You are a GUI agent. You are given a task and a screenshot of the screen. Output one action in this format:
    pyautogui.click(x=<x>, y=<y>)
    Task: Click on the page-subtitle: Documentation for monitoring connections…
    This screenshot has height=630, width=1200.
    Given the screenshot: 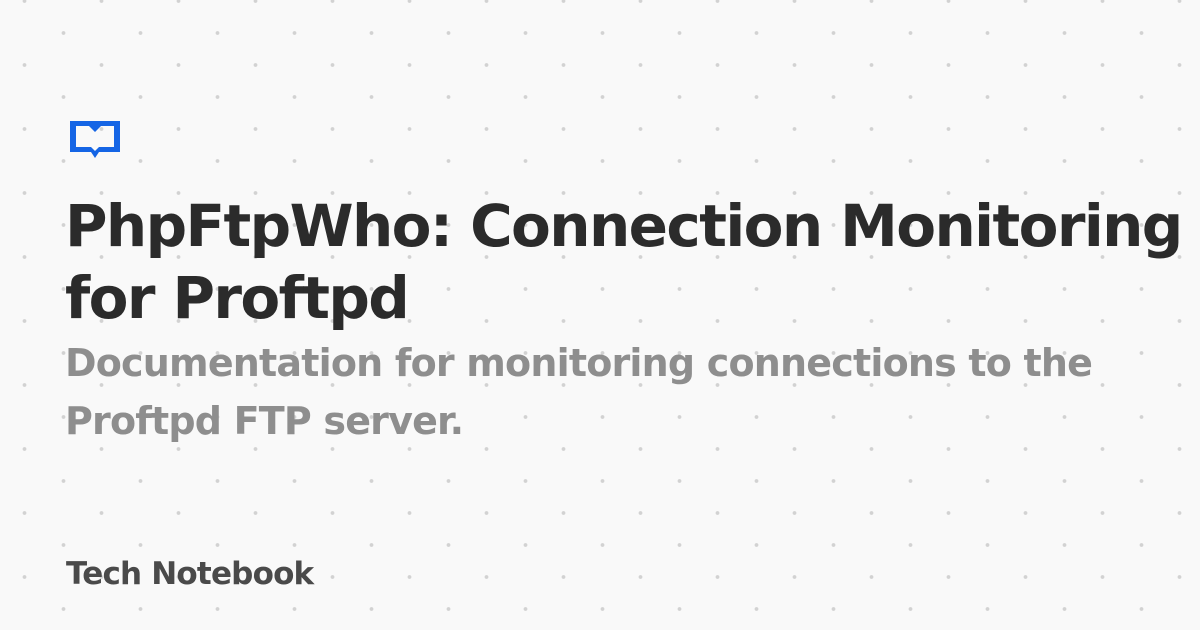 What is the action you would take?
    pyautogui.click(x=579, y=392)
    